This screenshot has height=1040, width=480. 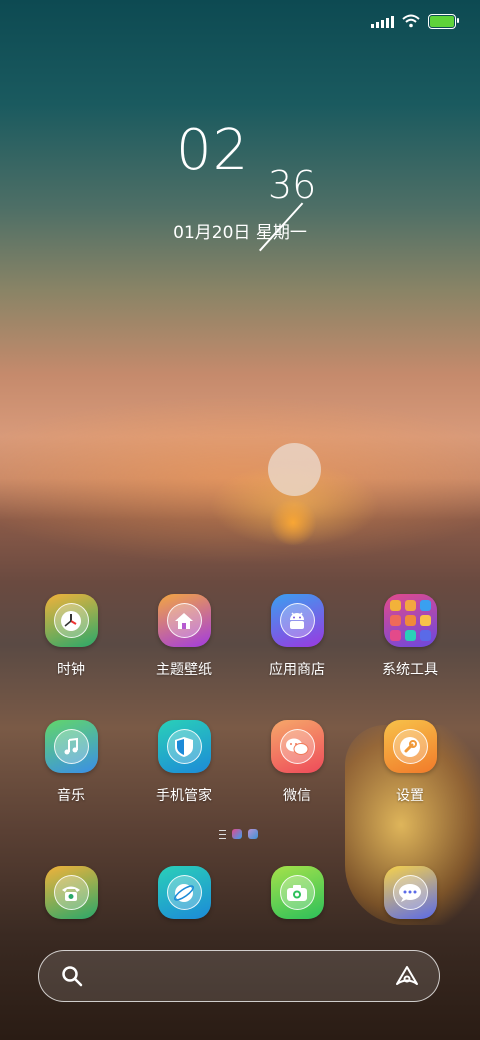 I want to click on search-icon, so click(x=72, y=976).